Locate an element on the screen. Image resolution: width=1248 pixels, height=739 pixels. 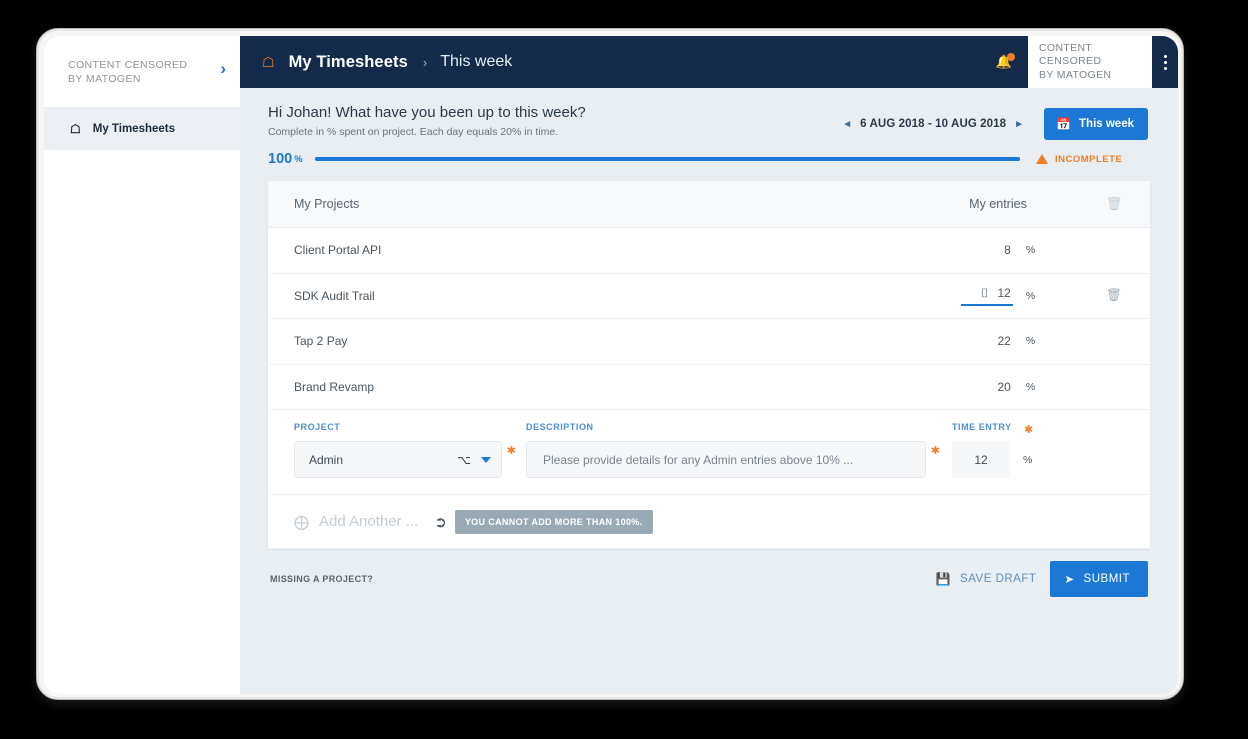
progress-percent-sign: % is located at coordinates (298, 159).